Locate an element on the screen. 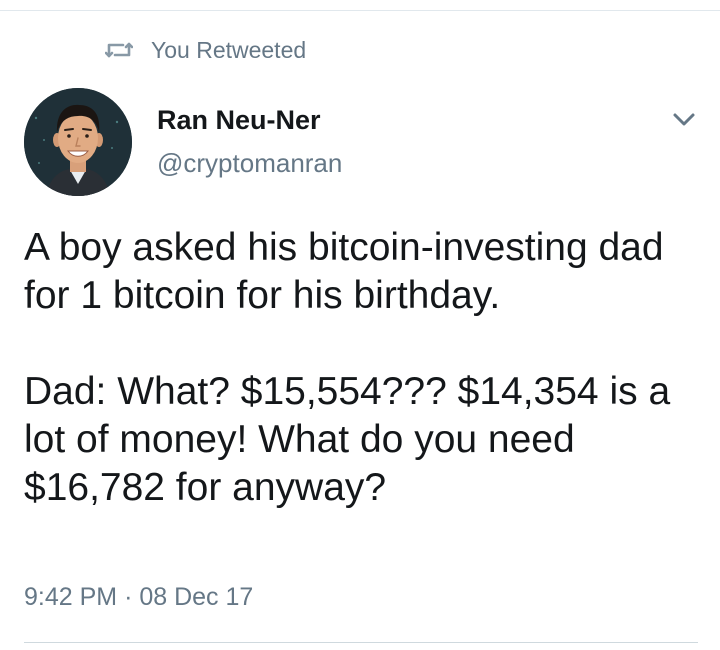 The width and height of the screenshot is (720, 650). avatar-photo is located at coordinates (78, 142).